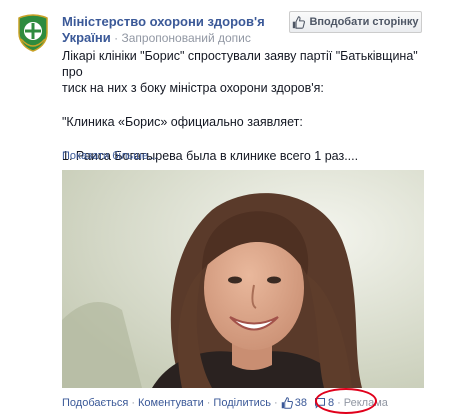 Image resolution: width=460 pixels, height=416 pixels. I want to click on post-subheader: України · Запропонований допис, so click(156, 38).